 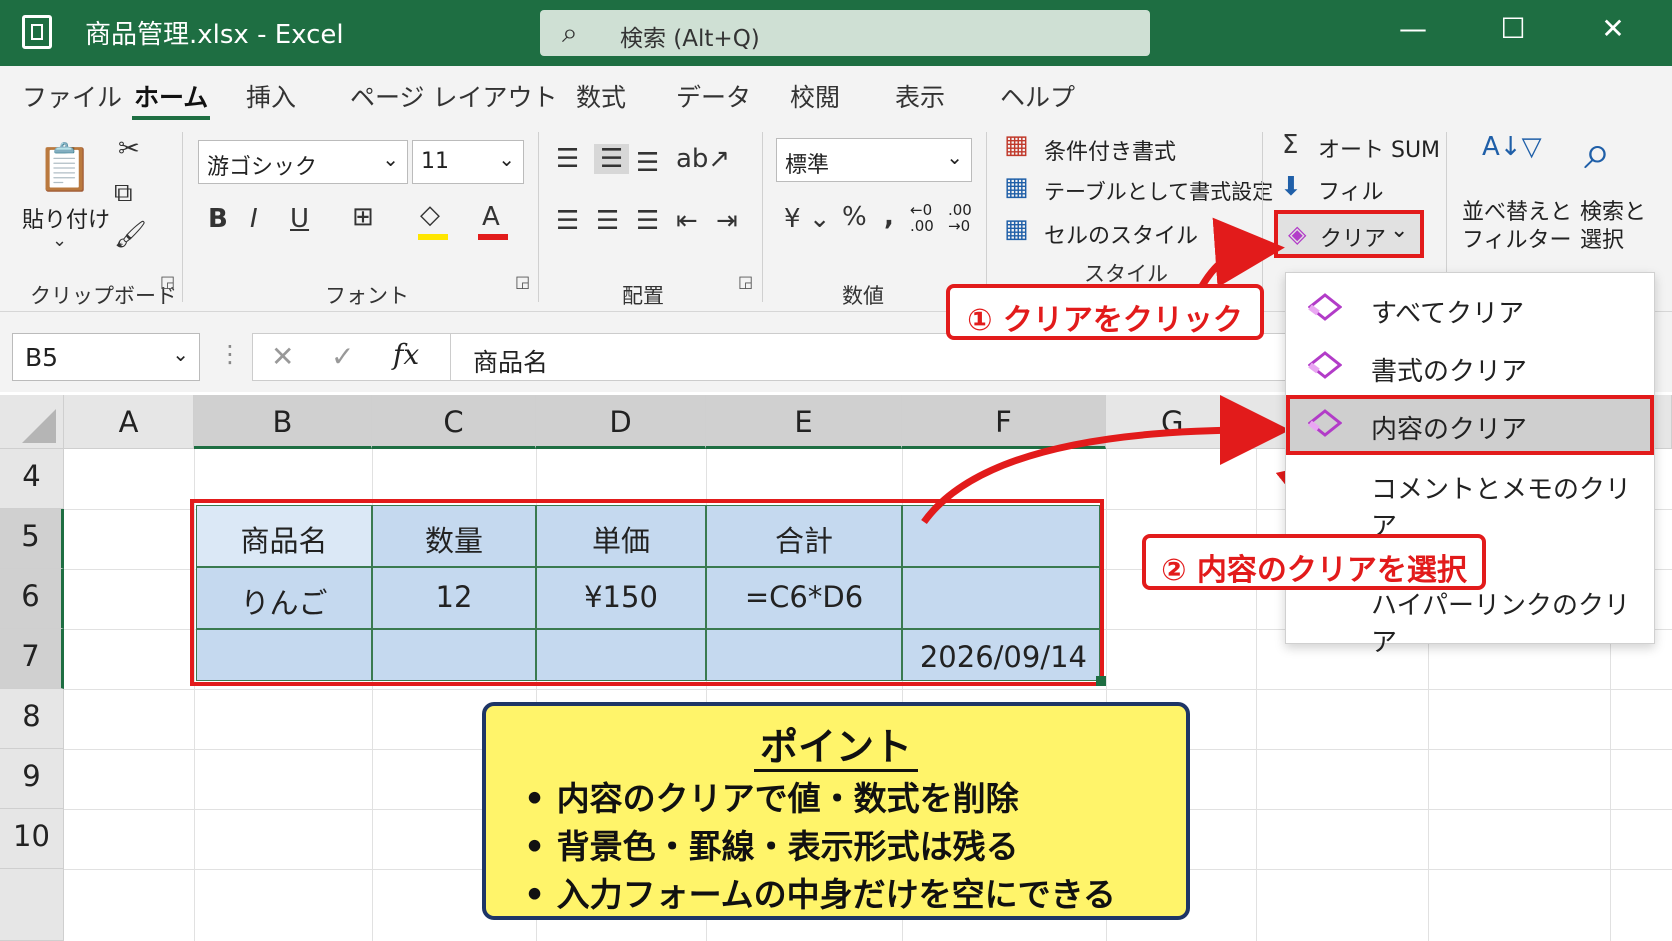 What do you see at coordinates (835, 748) in the screenshot?
I see `point-title-text: ポイント` at bounding box center [835, 748].